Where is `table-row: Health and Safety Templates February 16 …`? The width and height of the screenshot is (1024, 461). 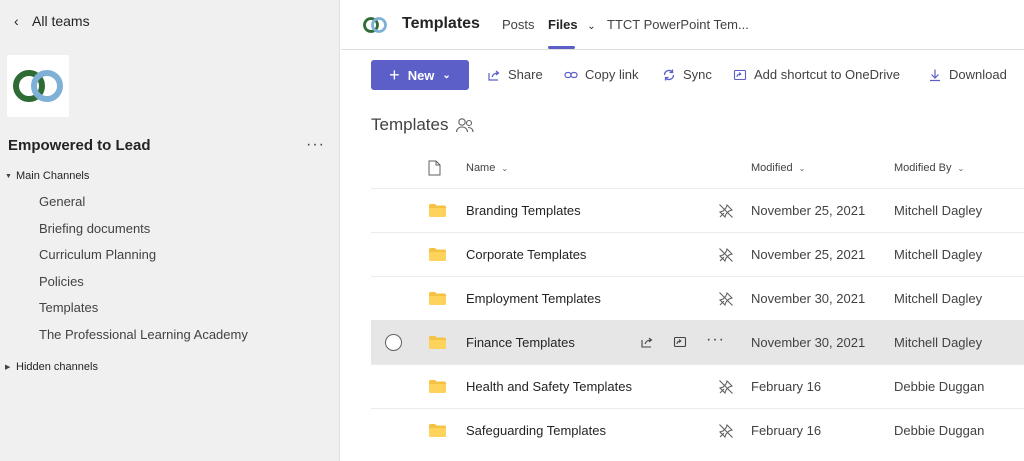
table-row: Health and Safety Templates February 16 … is located at coordinates (697, 386).